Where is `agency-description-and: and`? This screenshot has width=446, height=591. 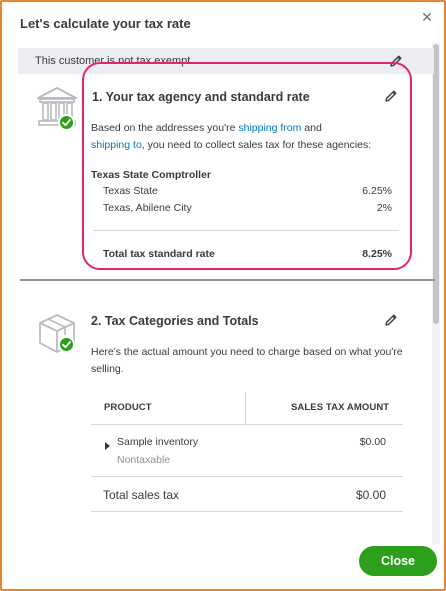 agency-description-and: and is located at coordinates (311, 128).